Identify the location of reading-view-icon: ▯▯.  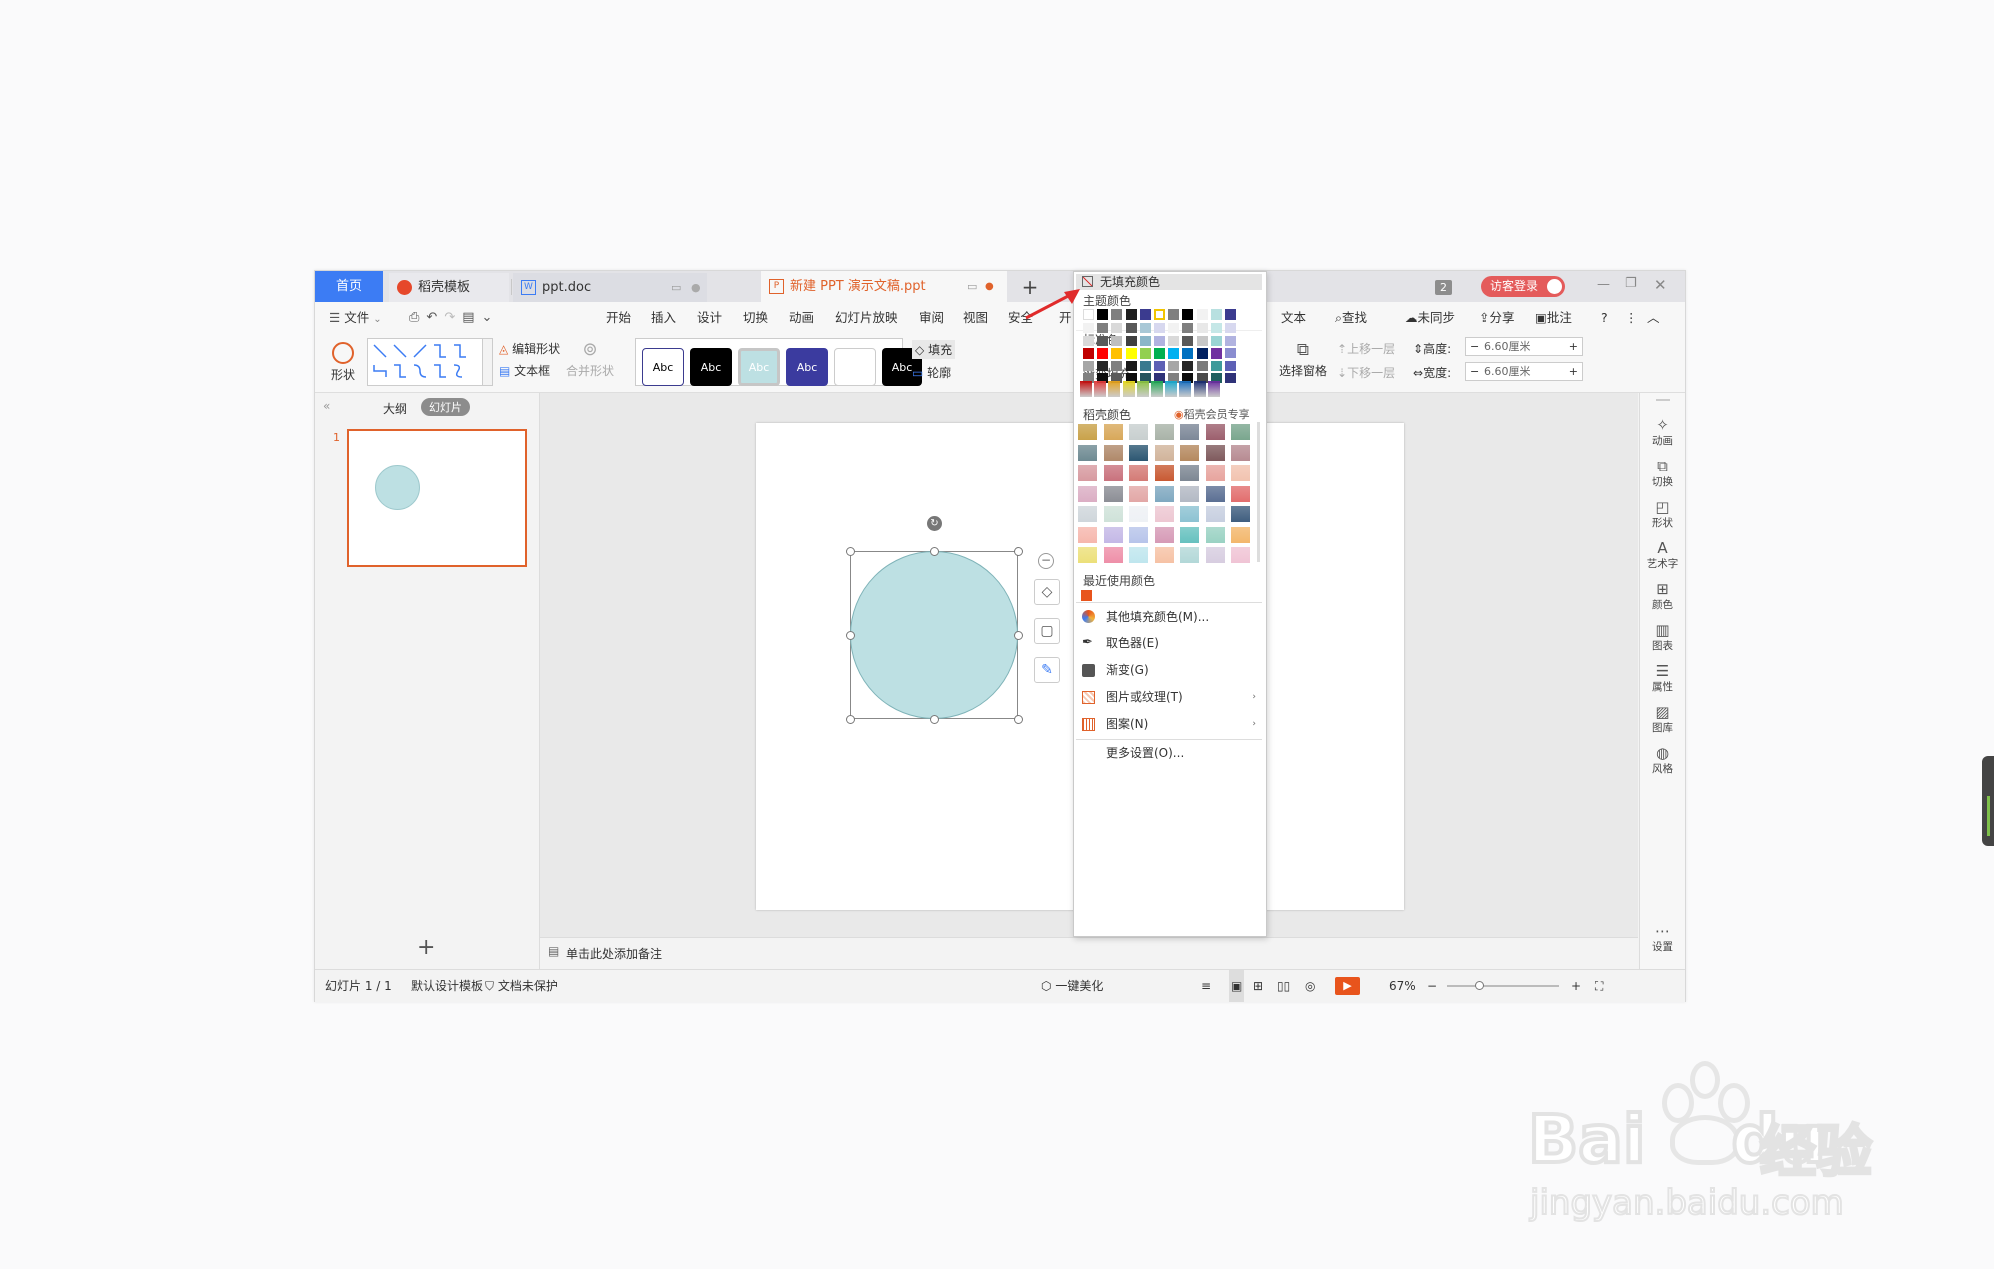
(1283, 986).